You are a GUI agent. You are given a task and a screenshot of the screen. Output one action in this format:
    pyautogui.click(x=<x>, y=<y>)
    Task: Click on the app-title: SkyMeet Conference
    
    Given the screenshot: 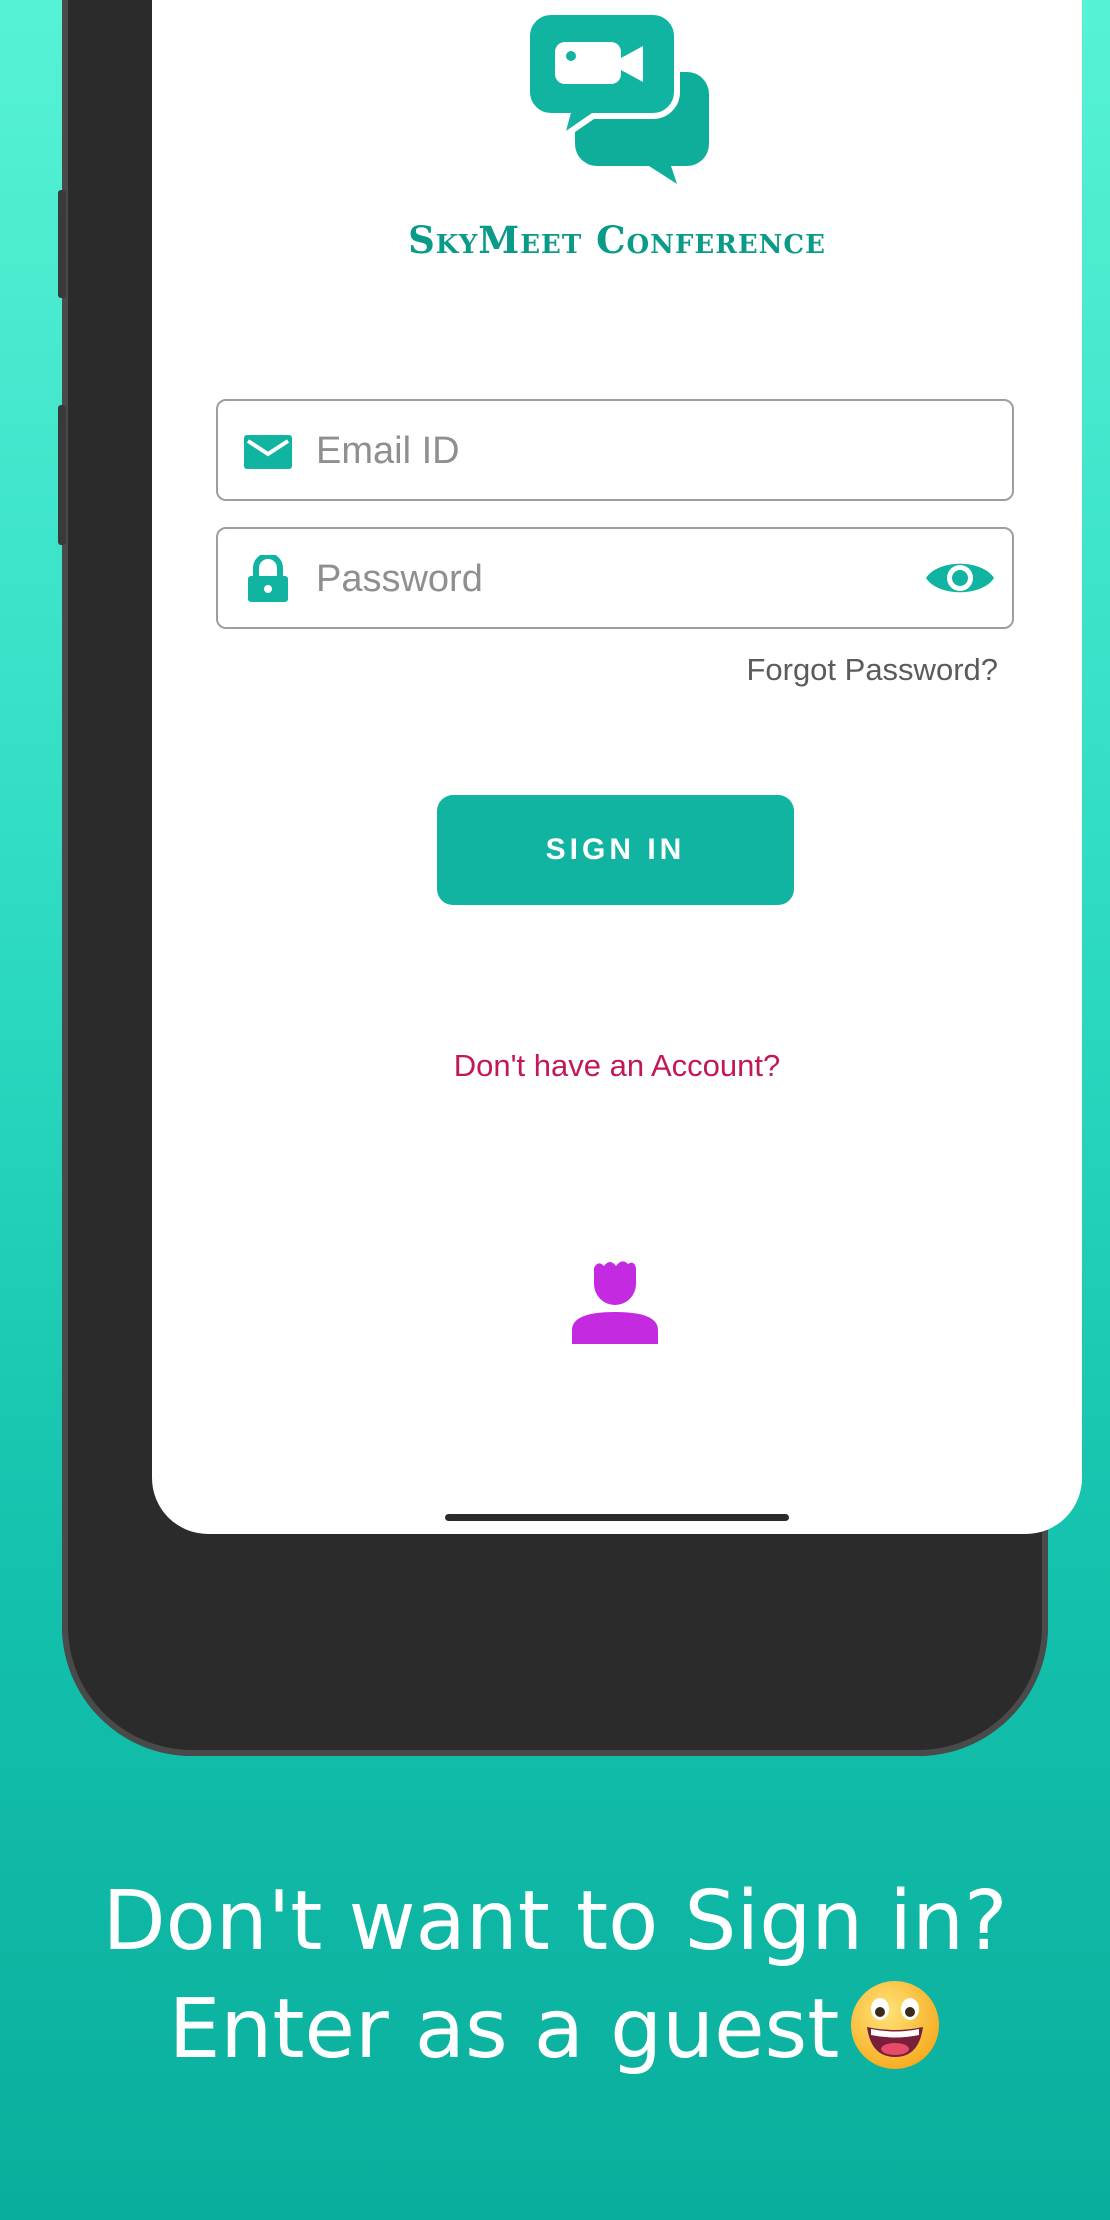 What is the action you would take?
    pyautogui.click(x=617, y=240)
    